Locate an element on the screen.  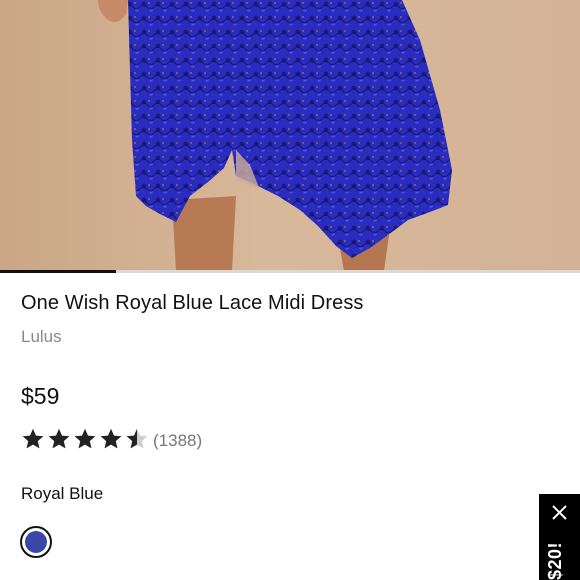
star-rating is located at coordinates (86, 441).